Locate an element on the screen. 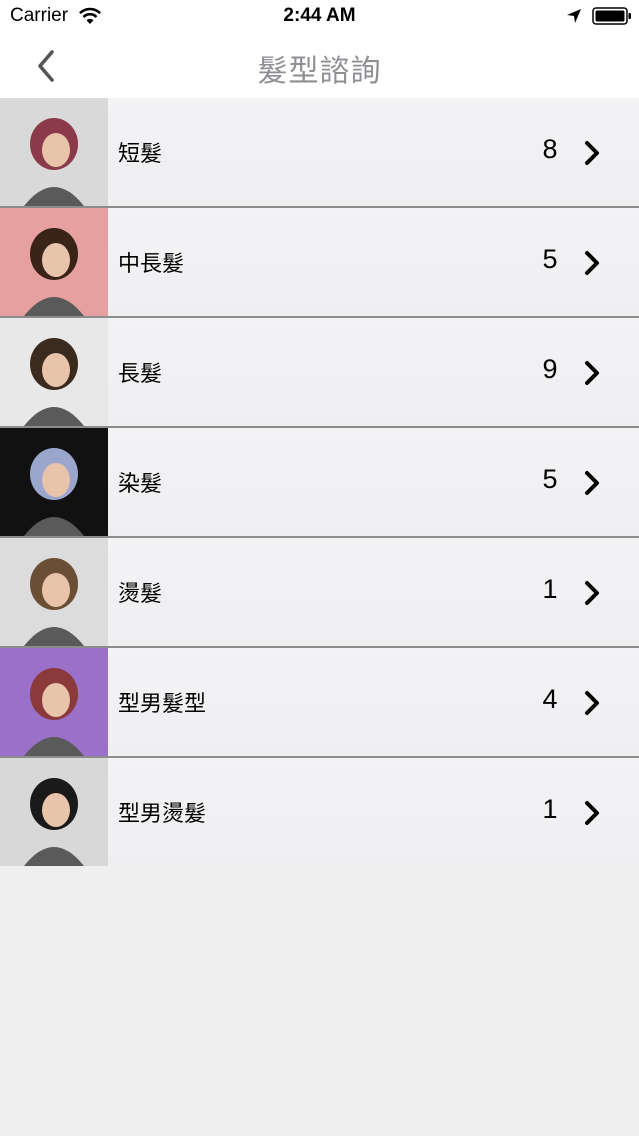 This screenshot has width=639, height=1136. category-label: 染髮 is located at coordinates (140, 484).